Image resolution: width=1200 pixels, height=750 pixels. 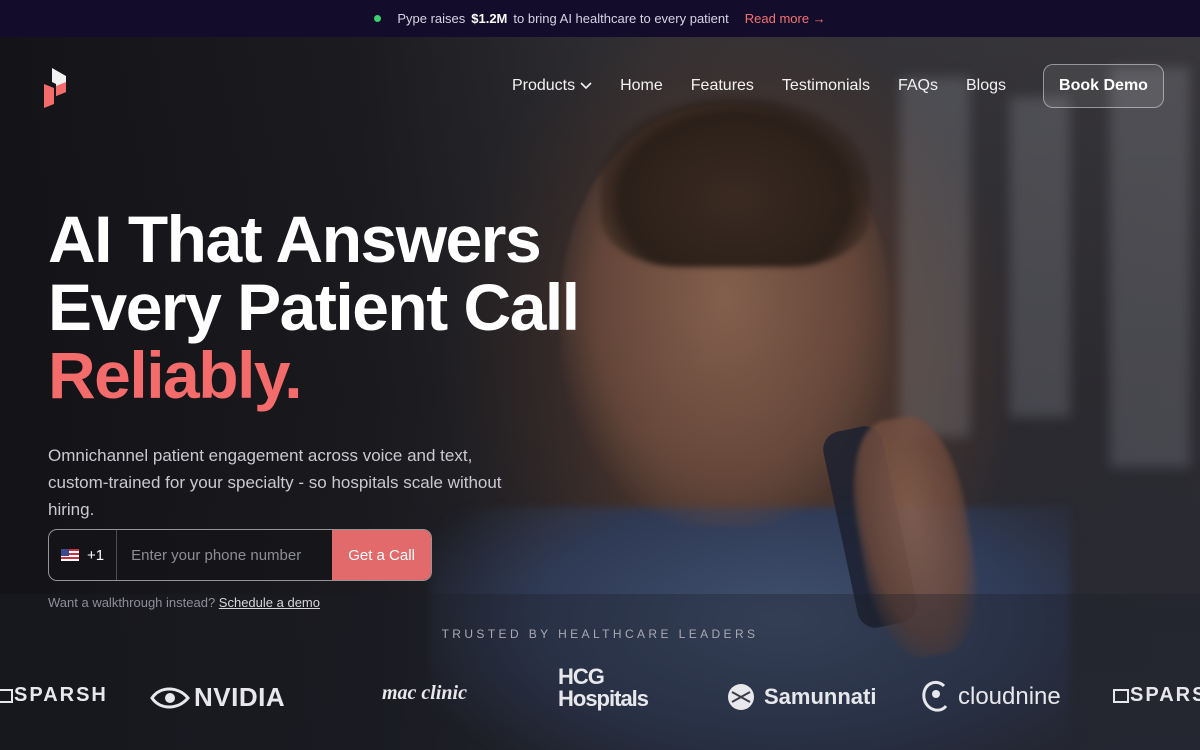 I want to click on samunnati-globe-icon, so click(x=741, y=697).